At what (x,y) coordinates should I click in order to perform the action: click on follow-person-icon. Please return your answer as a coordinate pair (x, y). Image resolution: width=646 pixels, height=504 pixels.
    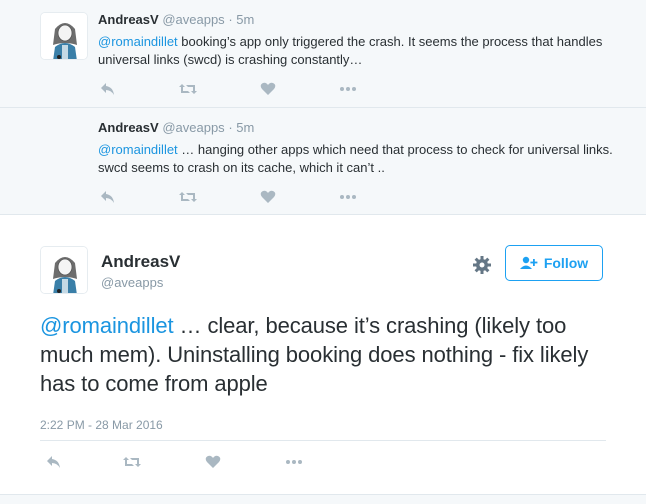
    Looking at the image, I should click on (528, 263).